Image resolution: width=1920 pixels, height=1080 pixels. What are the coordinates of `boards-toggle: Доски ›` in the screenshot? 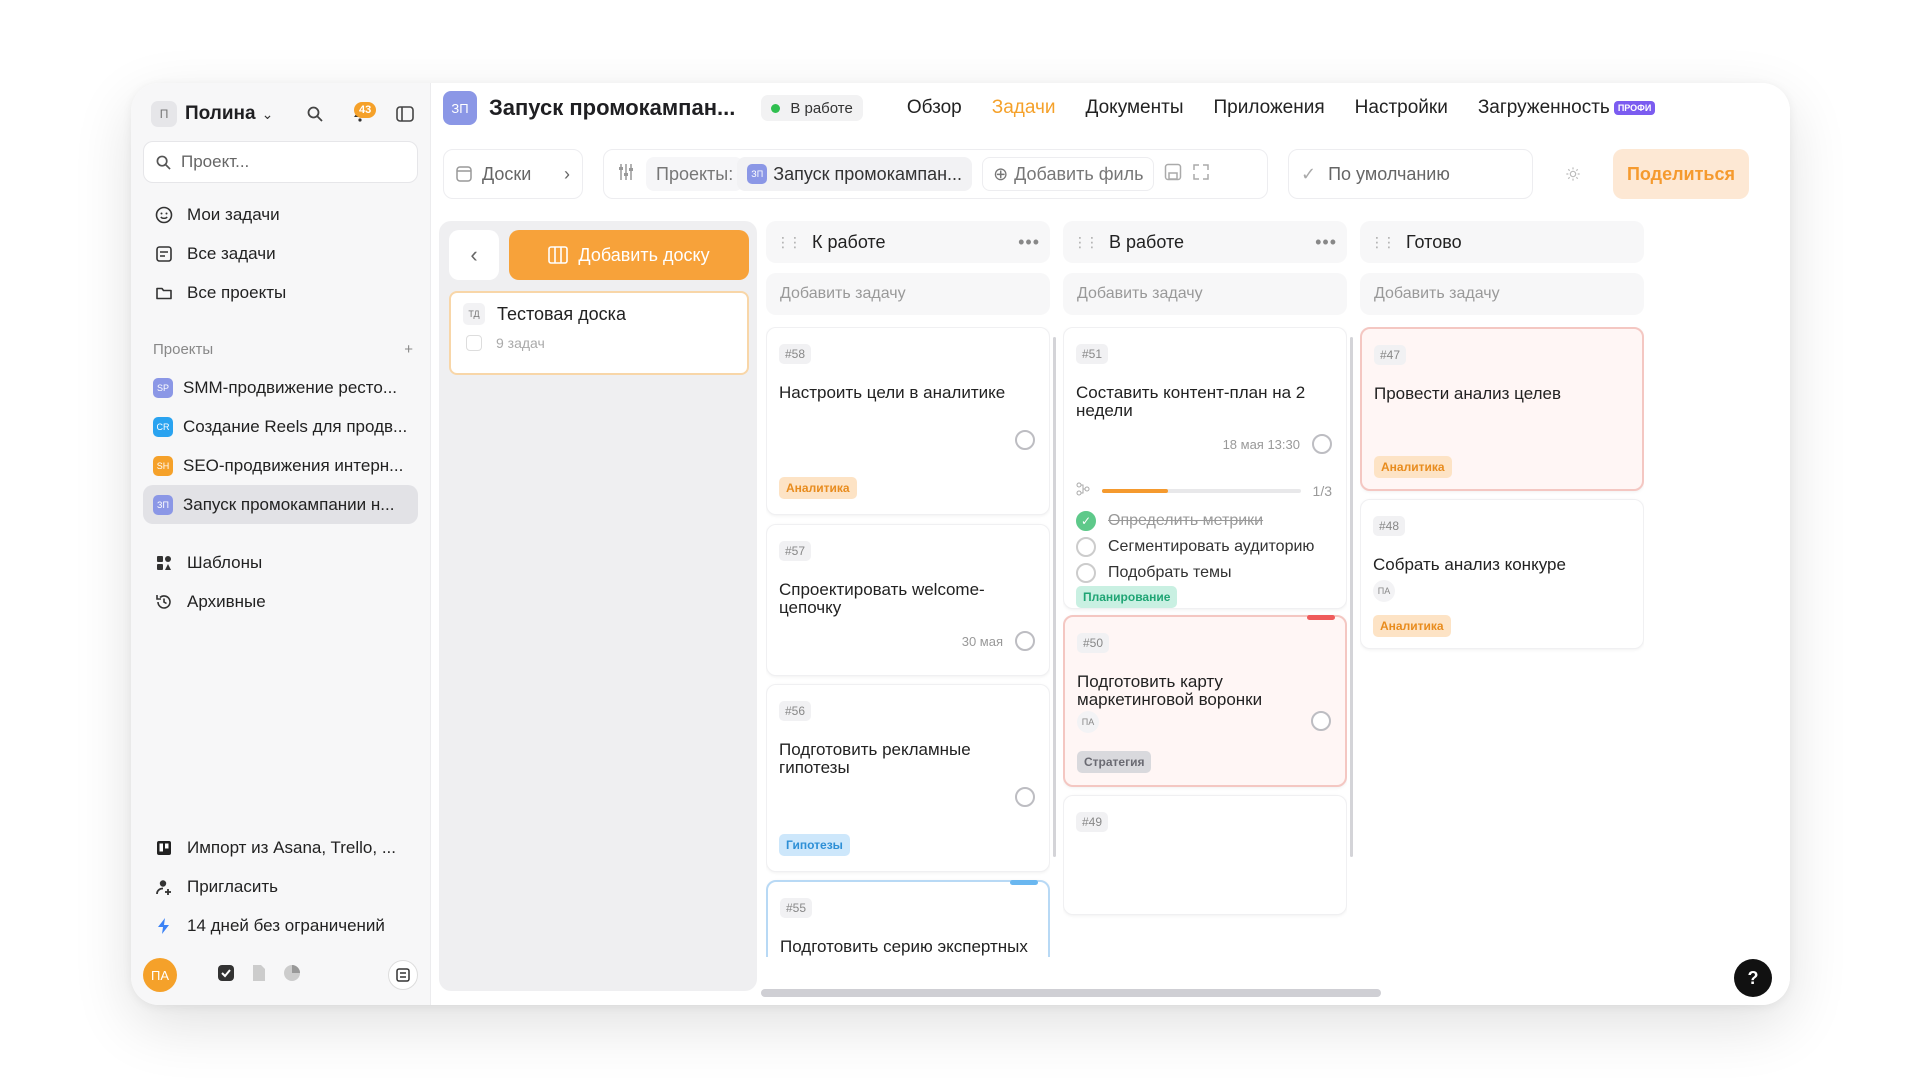 It's located at (513, 174).